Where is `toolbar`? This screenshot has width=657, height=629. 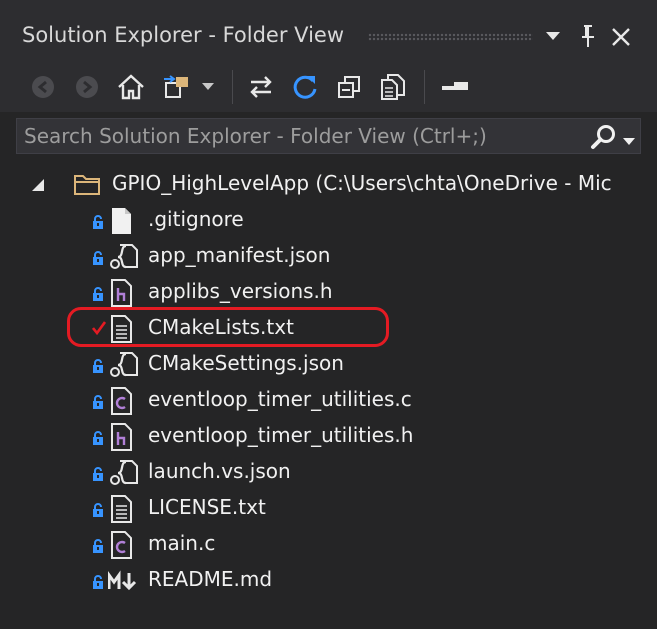
toolbar is located at coordinates (328, 88).